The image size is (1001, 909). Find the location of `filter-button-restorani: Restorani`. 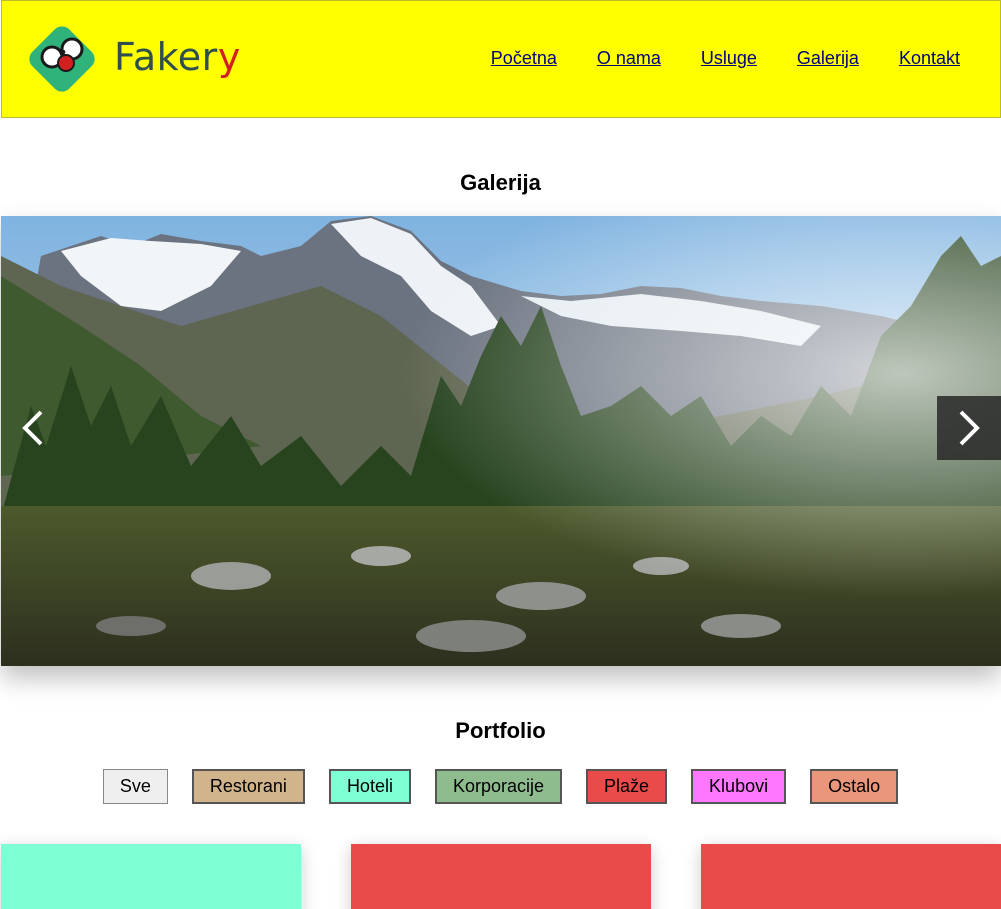

filter-button-restorani: Restorani is located at coordinates (248, 786).